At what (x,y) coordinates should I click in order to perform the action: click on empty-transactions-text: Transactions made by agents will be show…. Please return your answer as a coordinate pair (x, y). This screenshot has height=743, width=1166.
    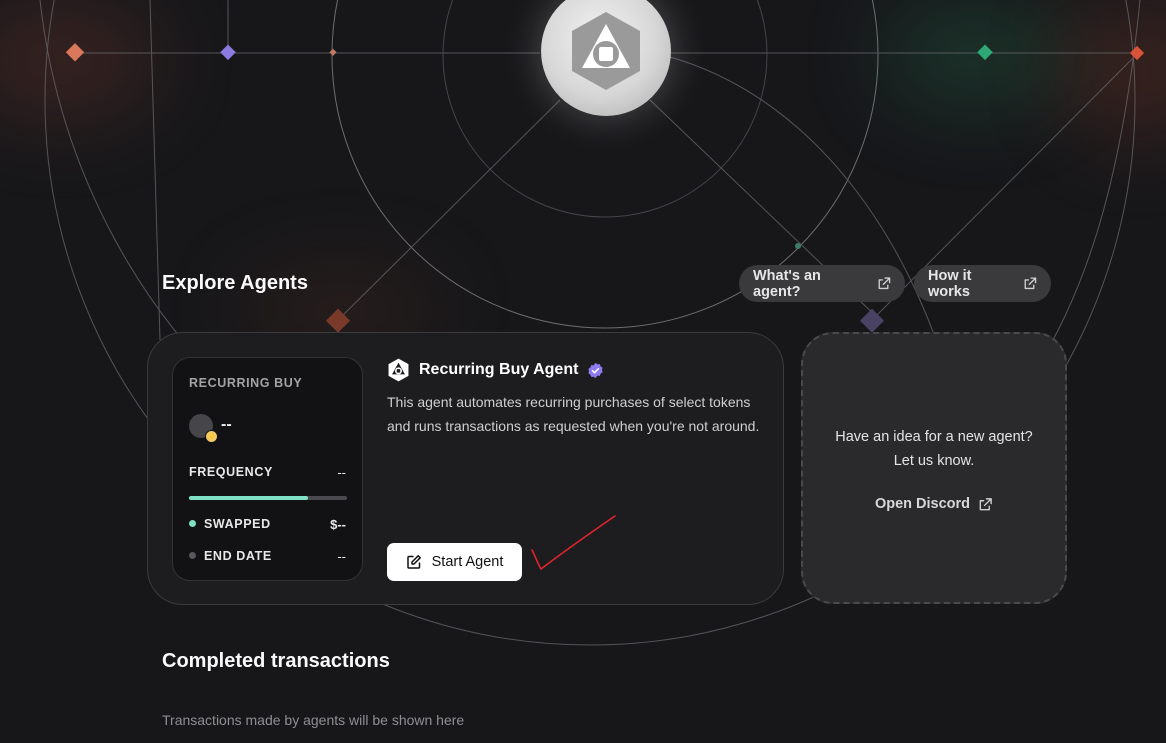
    Looking at the image, I should click on (313, 720).